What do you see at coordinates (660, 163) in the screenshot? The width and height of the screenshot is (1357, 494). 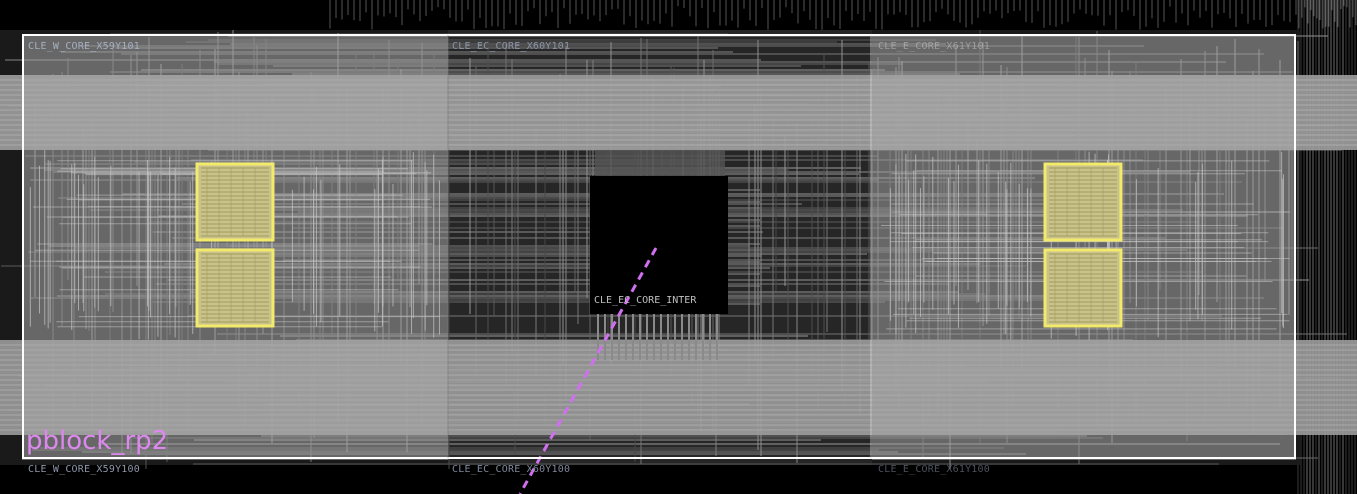 I see `inter-tile-top` at bounding box center [660, 163].